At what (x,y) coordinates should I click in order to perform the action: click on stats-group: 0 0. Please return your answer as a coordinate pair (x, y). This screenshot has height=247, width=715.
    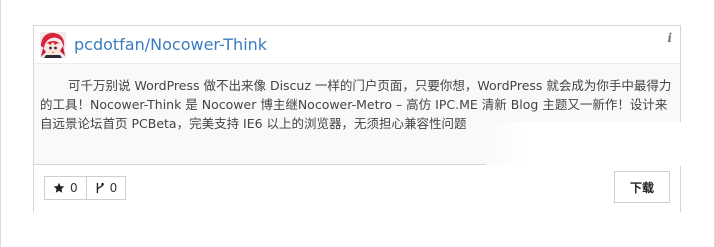
    Looking at the image, I should click on (85, 188).